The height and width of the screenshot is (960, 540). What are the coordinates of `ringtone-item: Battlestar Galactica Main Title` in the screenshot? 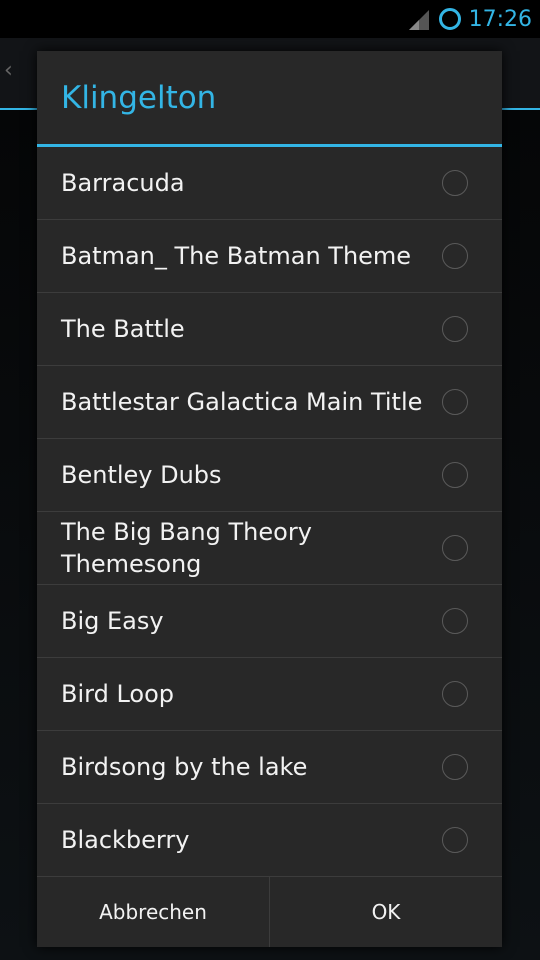 It's located at (269, 402).